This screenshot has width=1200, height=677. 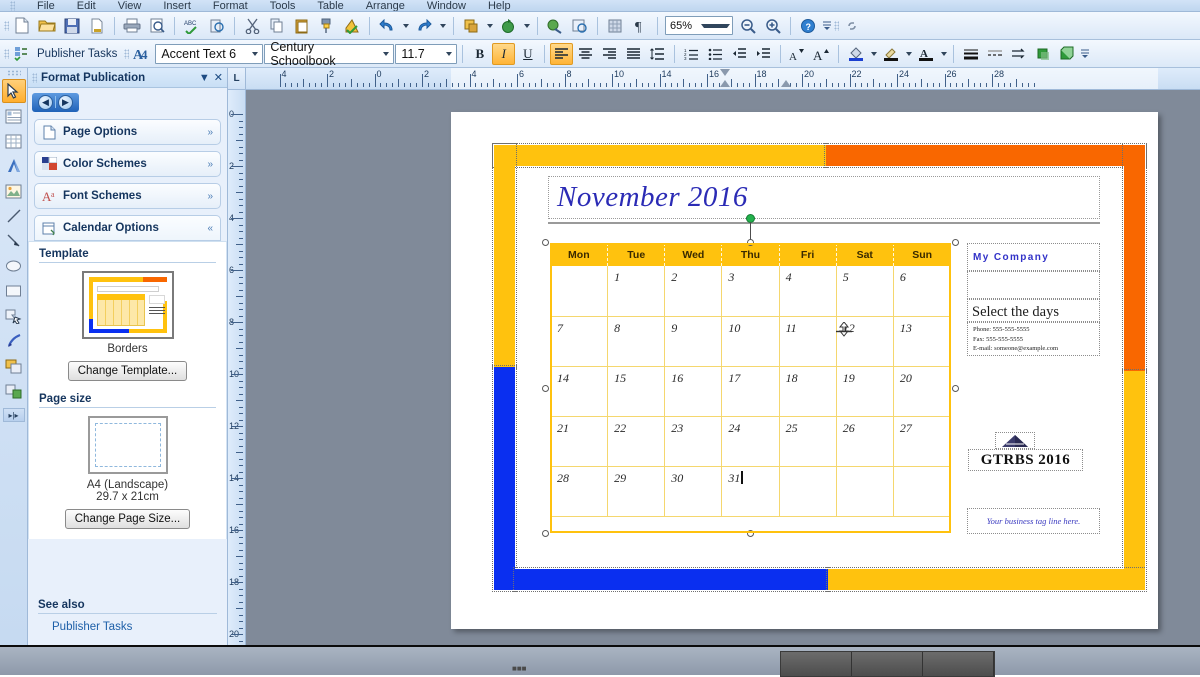 What do you see at coordinates (955, 388) in the screenshot?
I see `selection-handle-middle-right` at bounding box center [955, 388].